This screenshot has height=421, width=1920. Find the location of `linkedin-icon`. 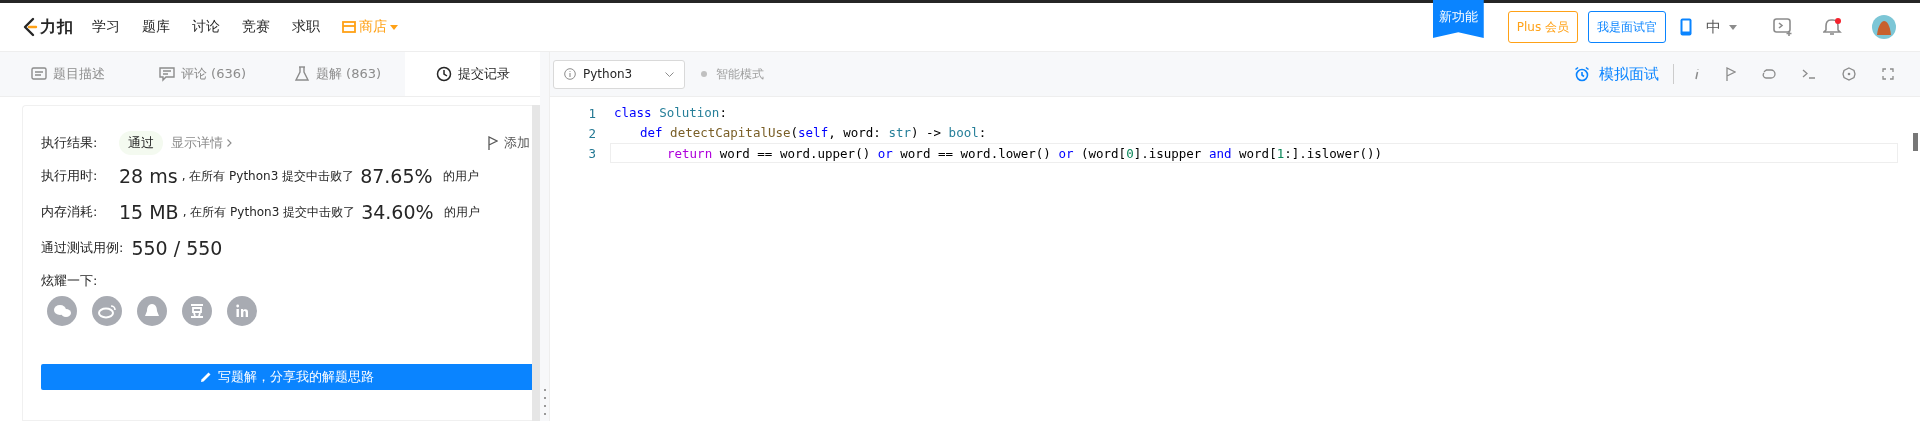

linkedin-icon is located at coordinates (242, 311).